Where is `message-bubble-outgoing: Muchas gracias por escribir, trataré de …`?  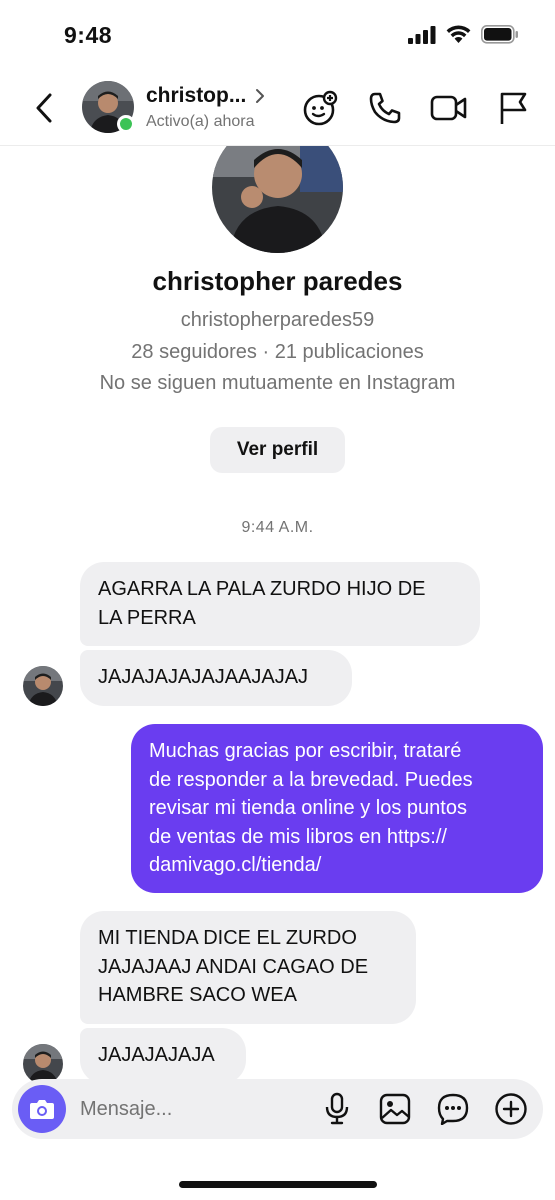 message-bubble-outgoing: Muchas gracias por escribir, trataré de … is located at coordinates (337, 808).